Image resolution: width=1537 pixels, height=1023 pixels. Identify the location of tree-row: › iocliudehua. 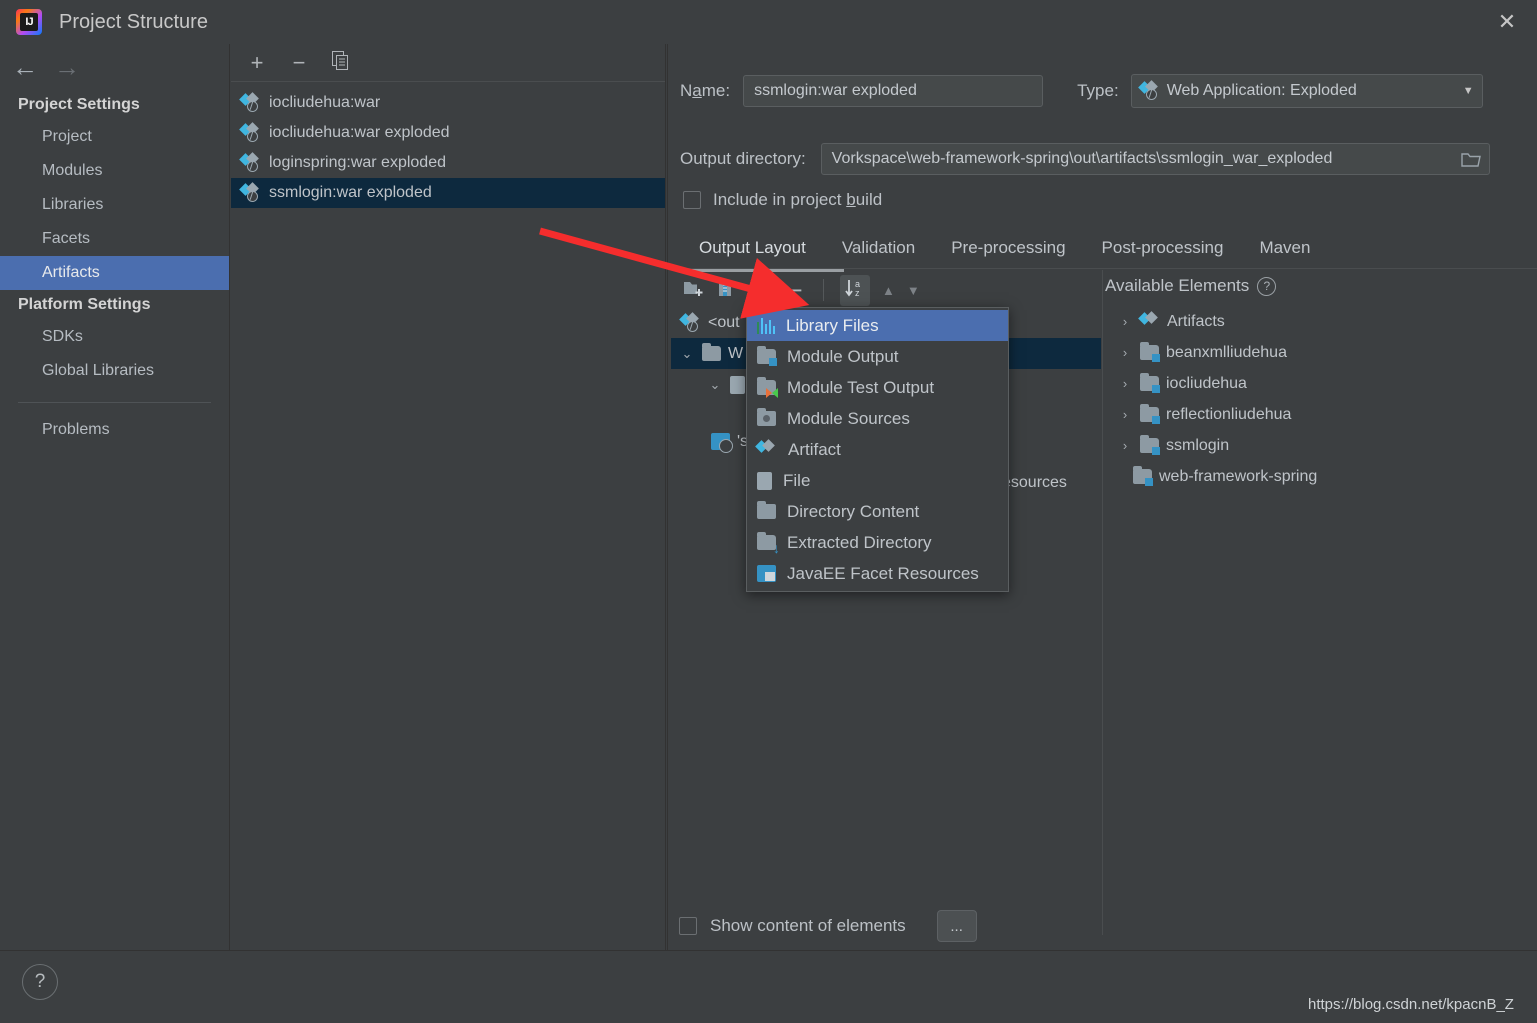
(1318, 383).